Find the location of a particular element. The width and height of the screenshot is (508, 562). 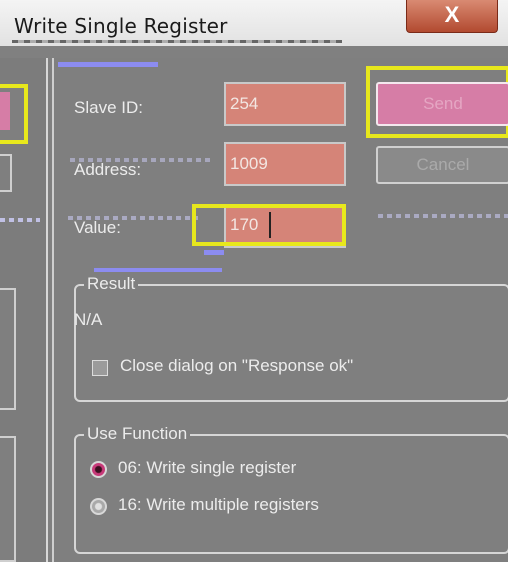

background-button-edge is located at coordinates (5, 111).